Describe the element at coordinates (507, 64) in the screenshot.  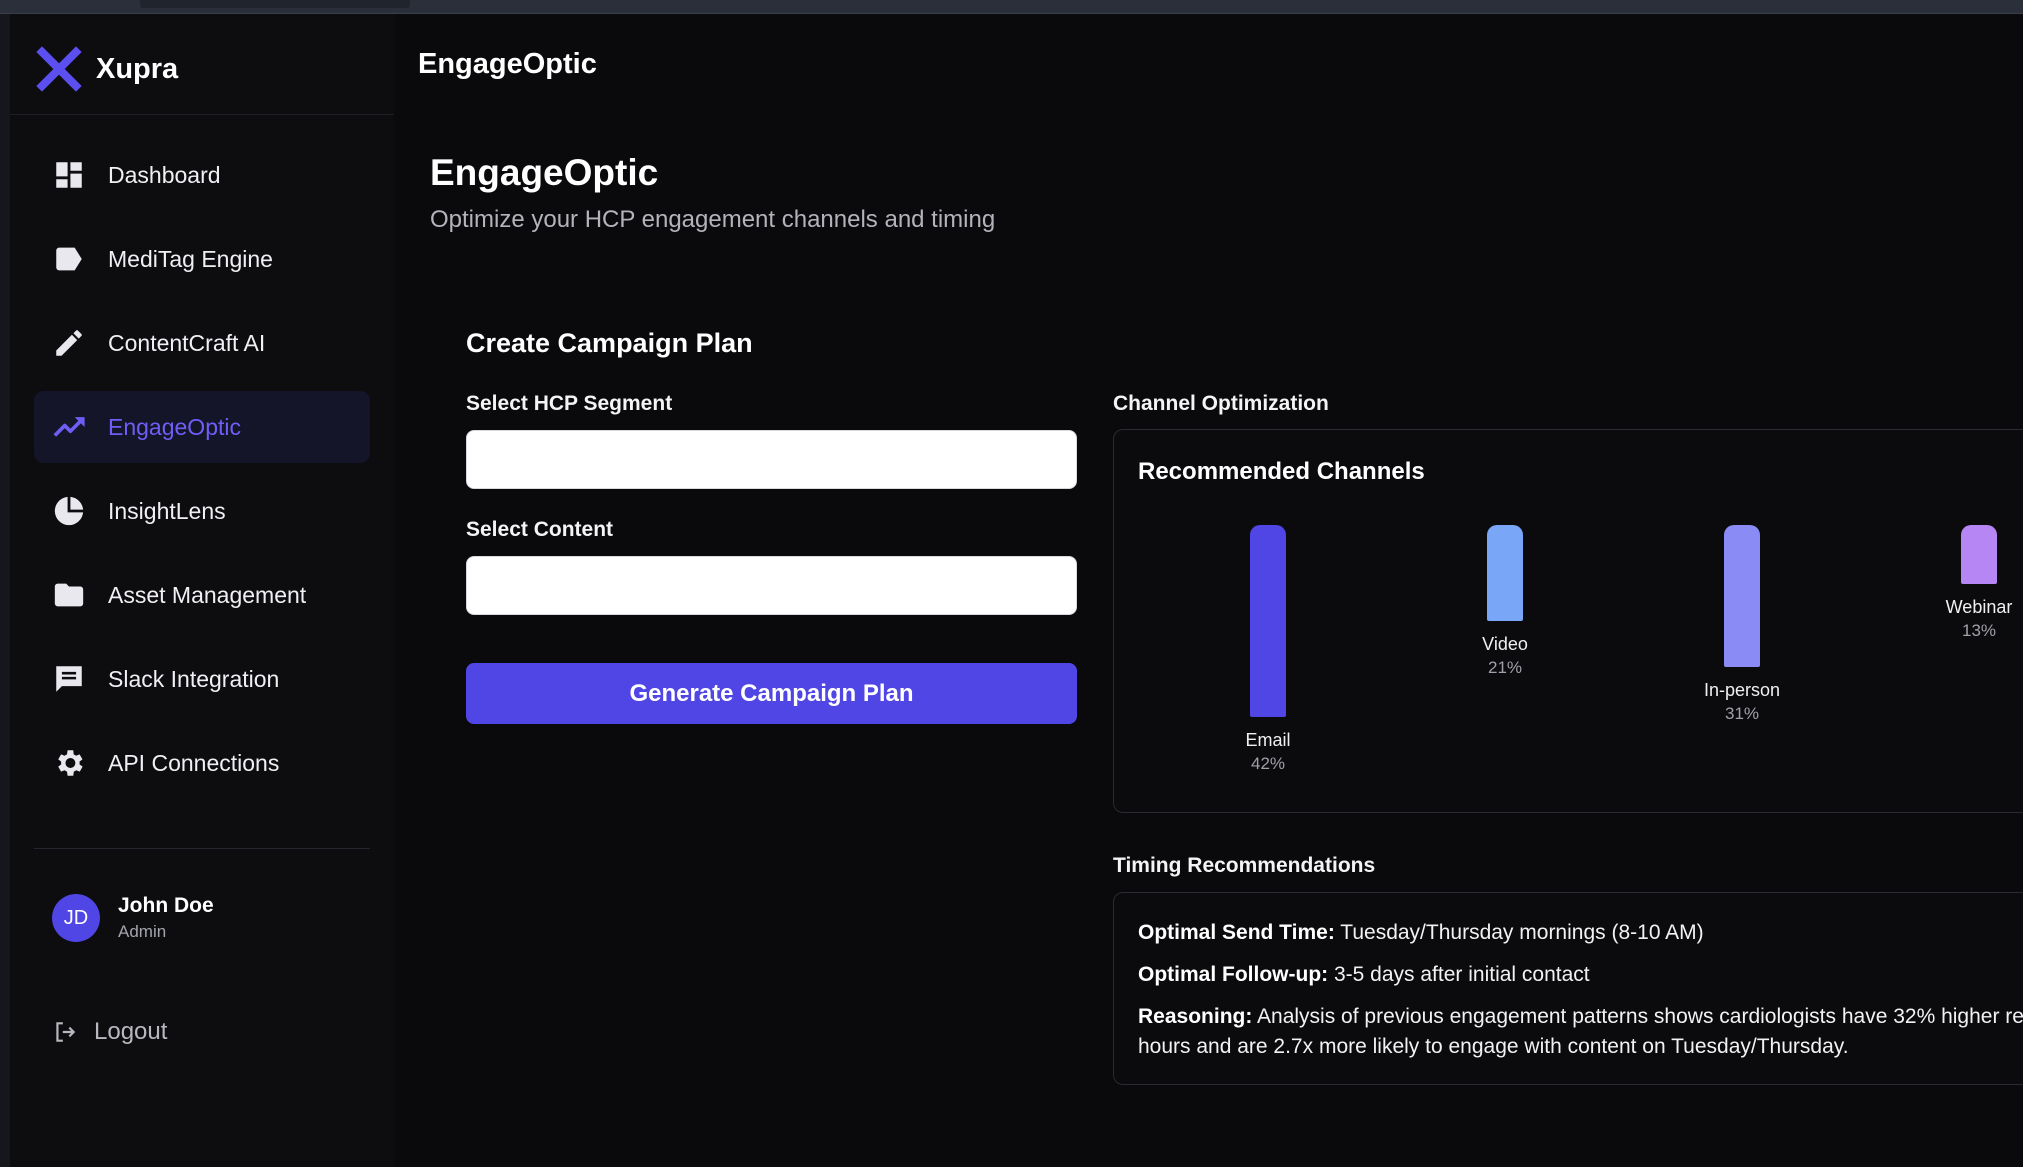
I see `topbar-title: EngageOptic` at that location.